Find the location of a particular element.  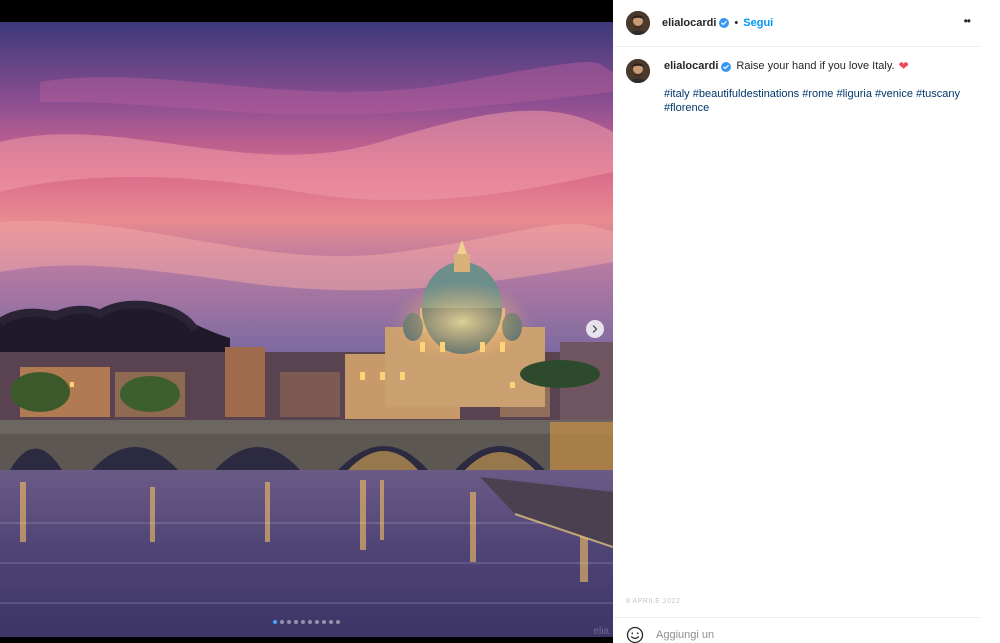

caption-username: elialocardi is located at coordinates (691, 66).